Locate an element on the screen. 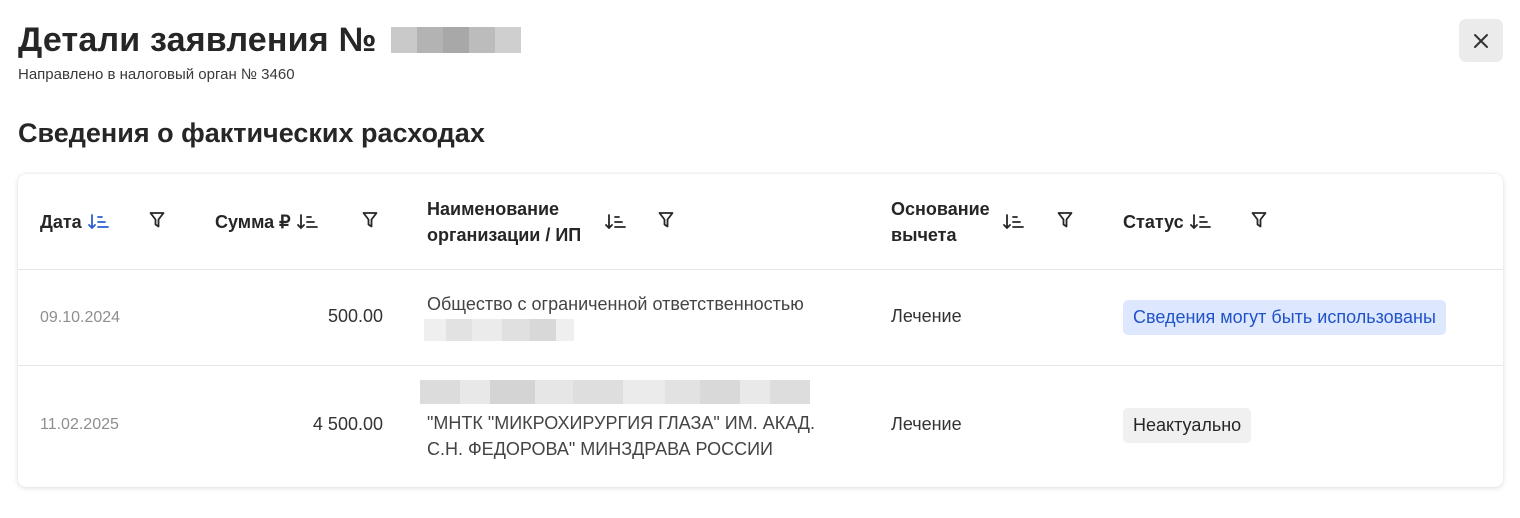  column-header-organization: Наименование организации / ИП is located at coordinates (527, 222).